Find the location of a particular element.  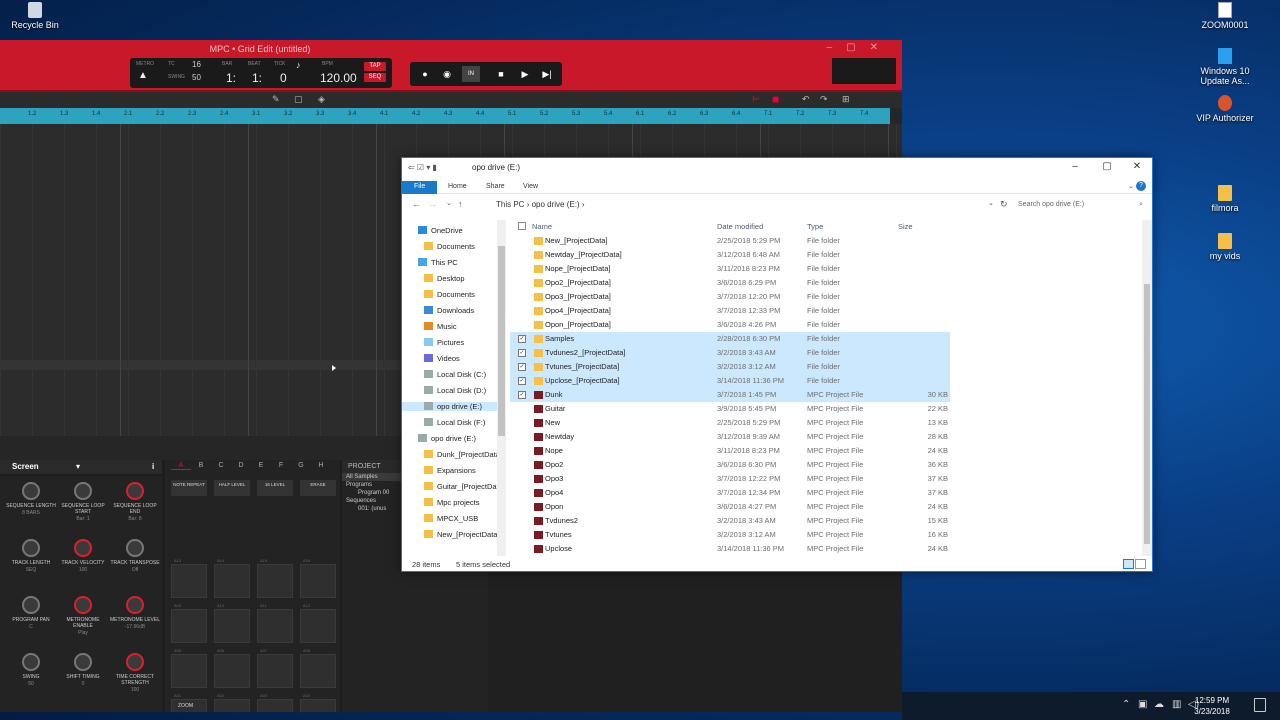

nav-item-documents: Documents is located at coordinates (449, 294).